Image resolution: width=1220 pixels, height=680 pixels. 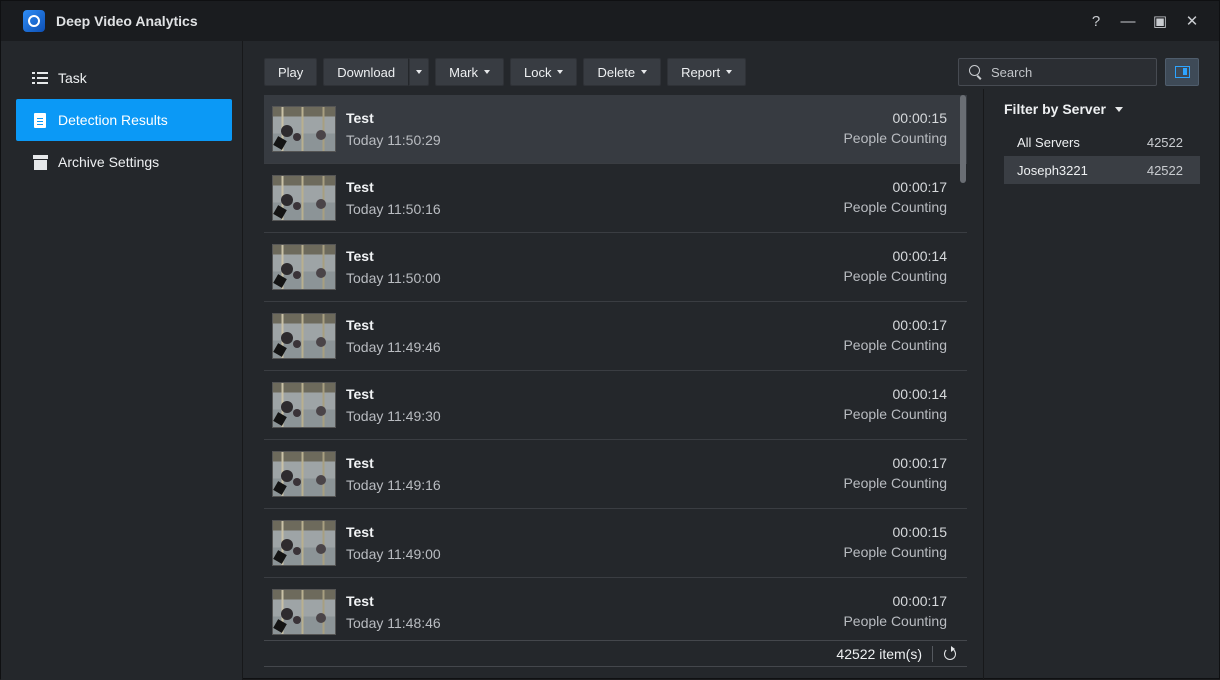 What do you see at coordinates (505, 72) in the screenshot?
I see `toolbar: Play Download Mark Lock Delete Report` at bounding box center [505, 72].